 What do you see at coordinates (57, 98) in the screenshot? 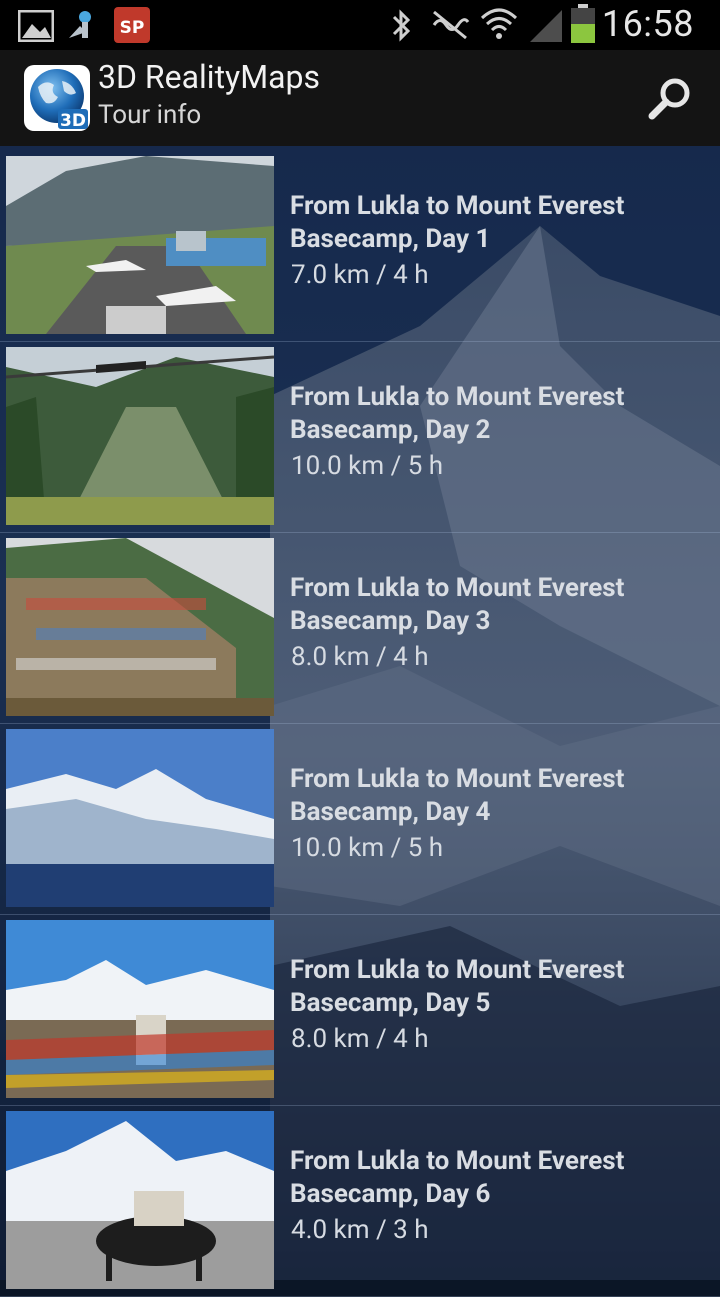
I see `app-logo-icon: 3D` at bounding box center [57, 98].